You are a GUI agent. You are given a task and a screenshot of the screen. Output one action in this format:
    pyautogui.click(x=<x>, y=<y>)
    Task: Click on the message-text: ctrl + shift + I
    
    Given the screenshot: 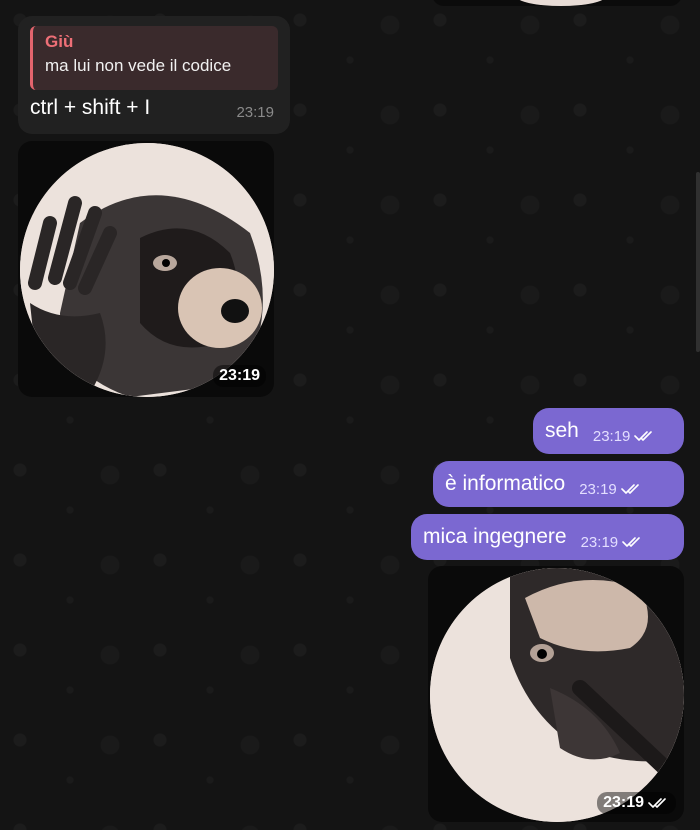 What is the action you would take?
    pyautogui.click(x=90, y=107)
    